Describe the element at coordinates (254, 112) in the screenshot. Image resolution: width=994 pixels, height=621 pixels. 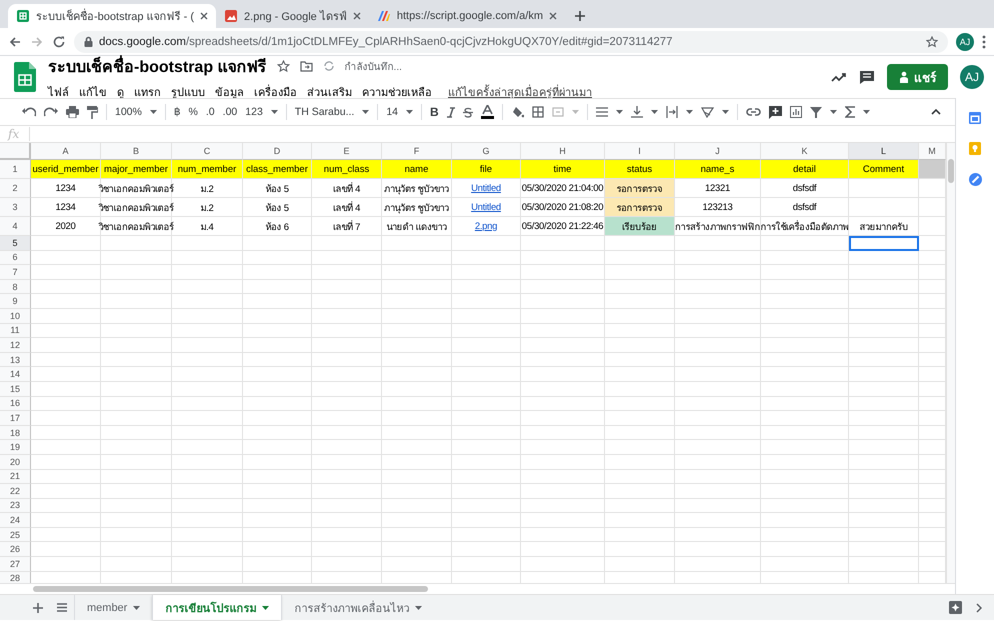
I see `number-format: 123` at that location.